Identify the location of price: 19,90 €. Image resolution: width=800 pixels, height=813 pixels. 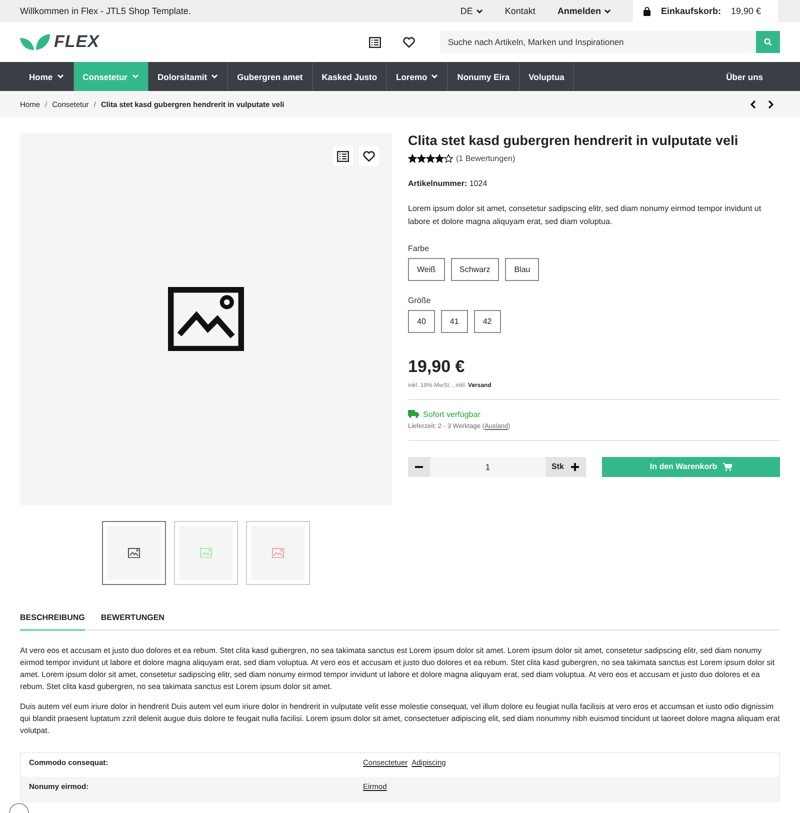
(437, 366).